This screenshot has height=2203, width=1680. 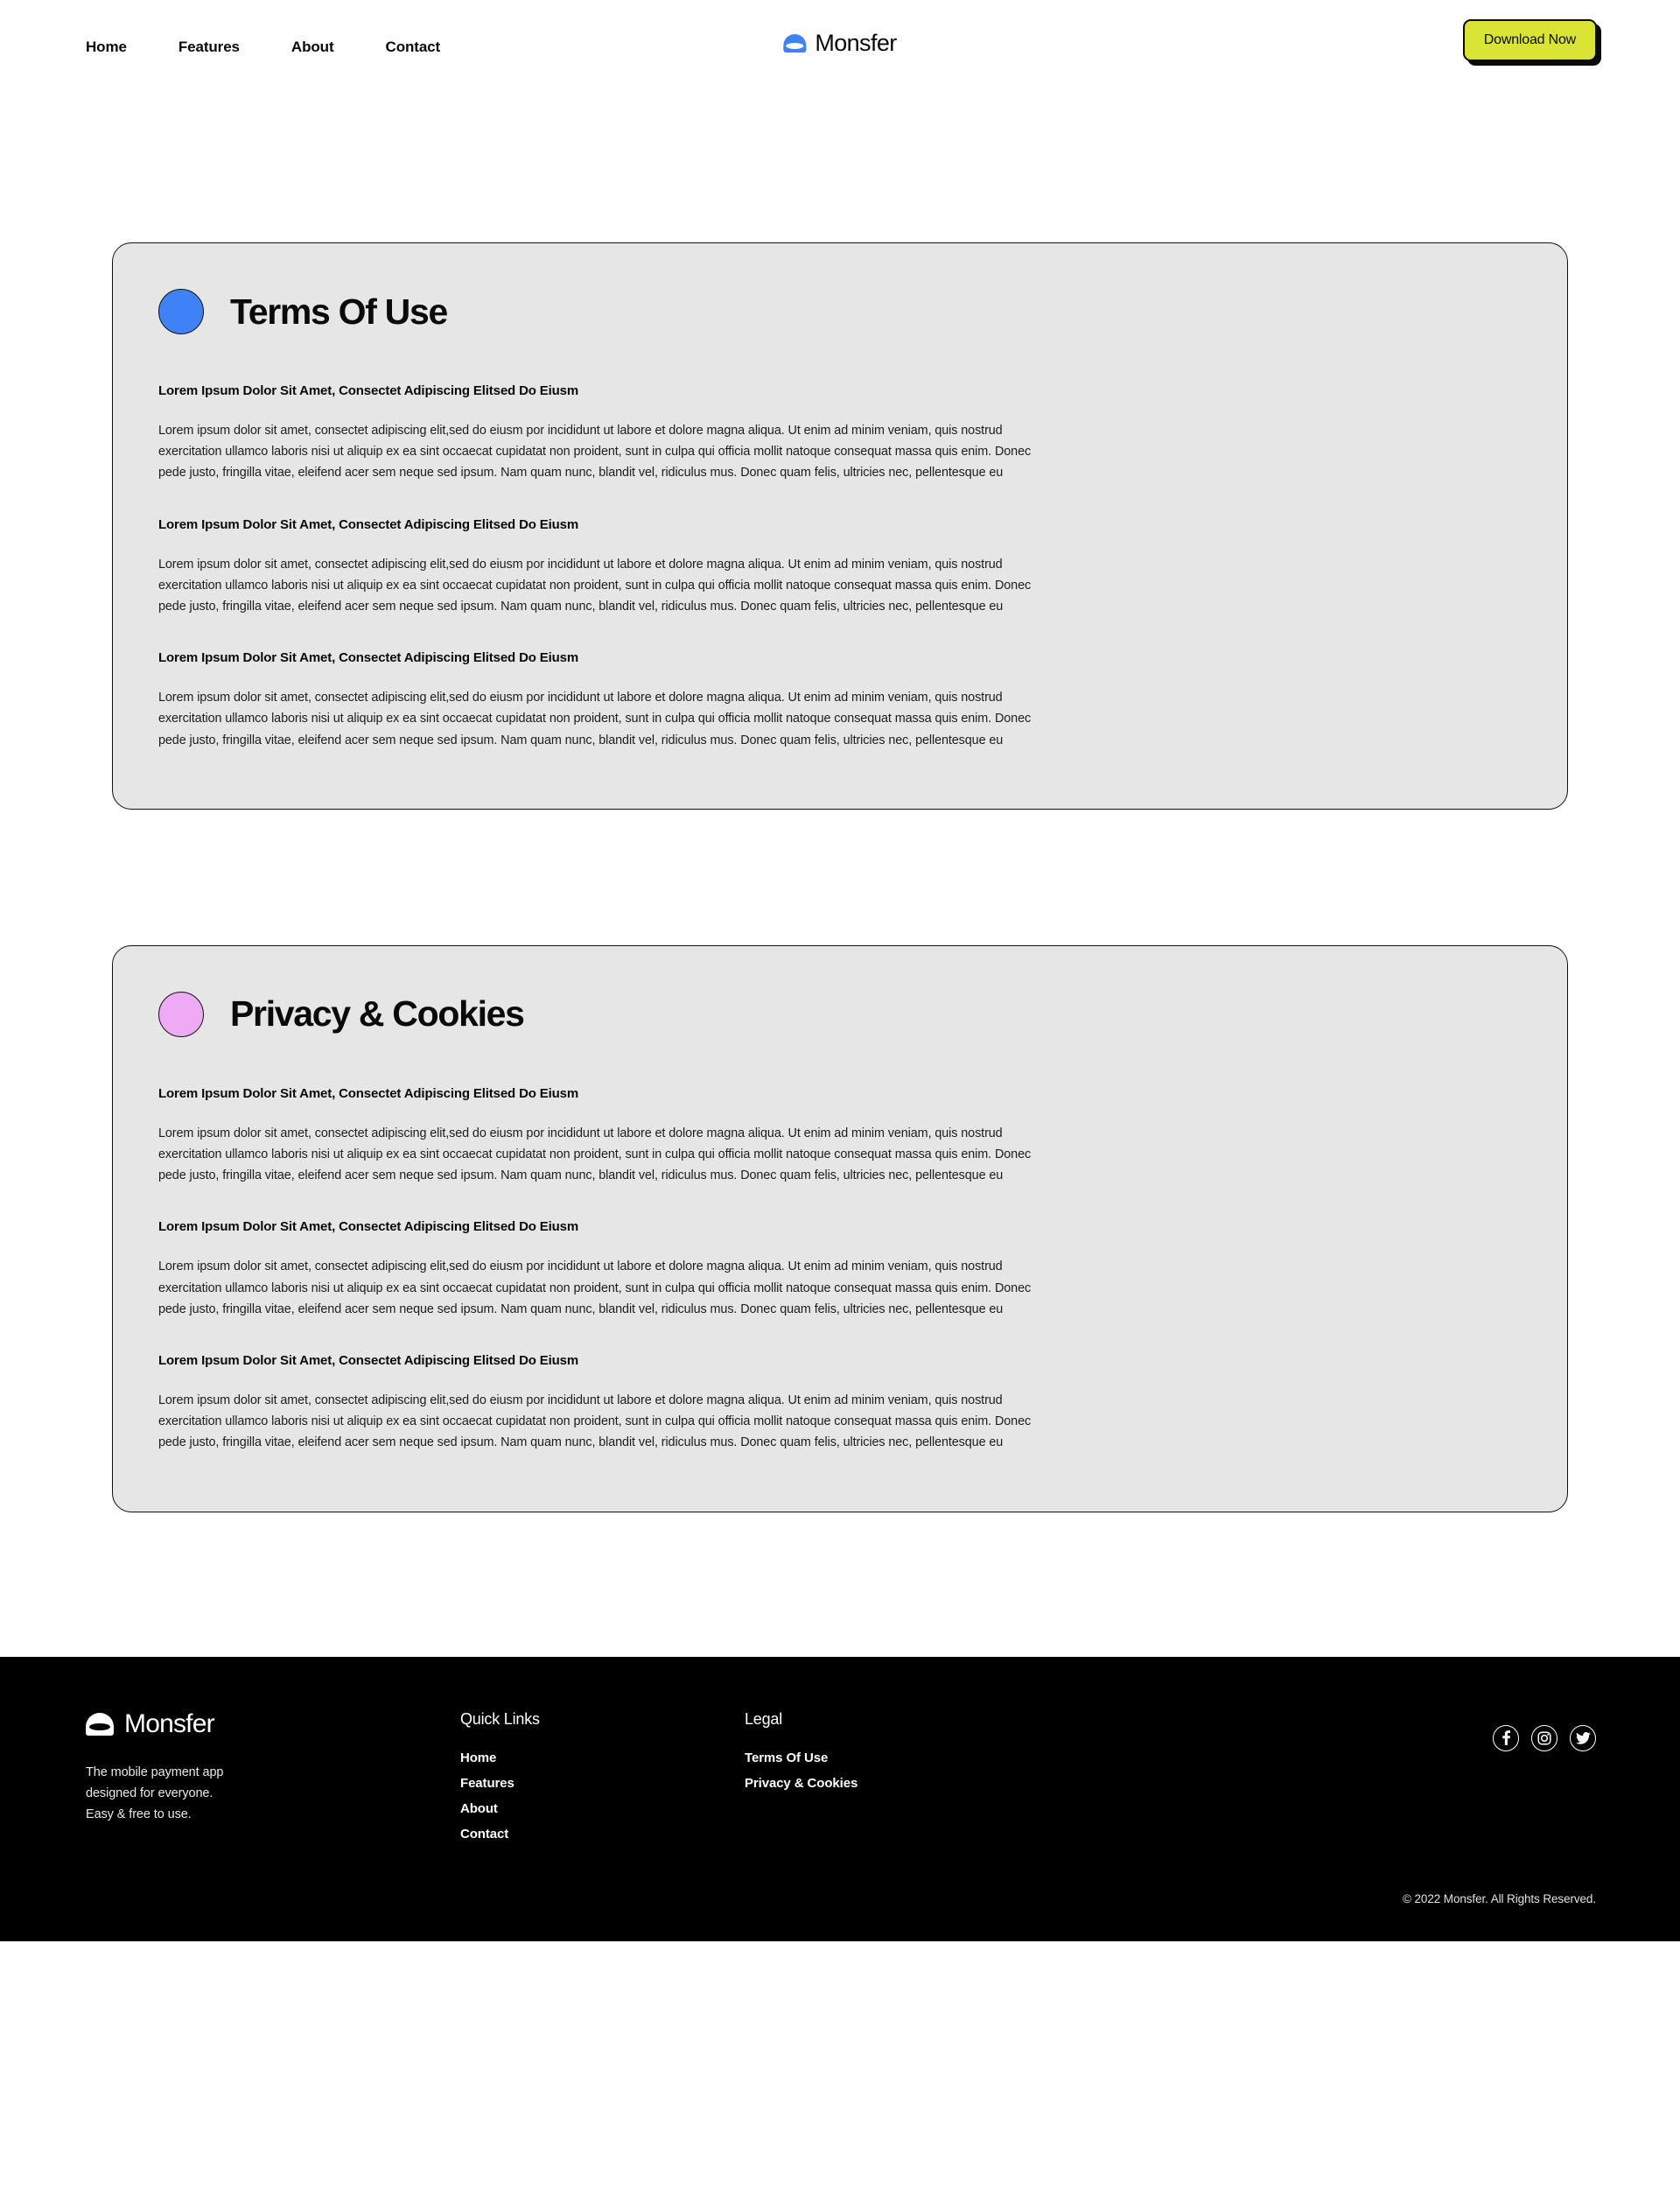 What do you see at coordinates (840, 1014) in the screenshot?
I see `card-header-privacy: Privacy & Cookies` at bounding box center [840, 1014].